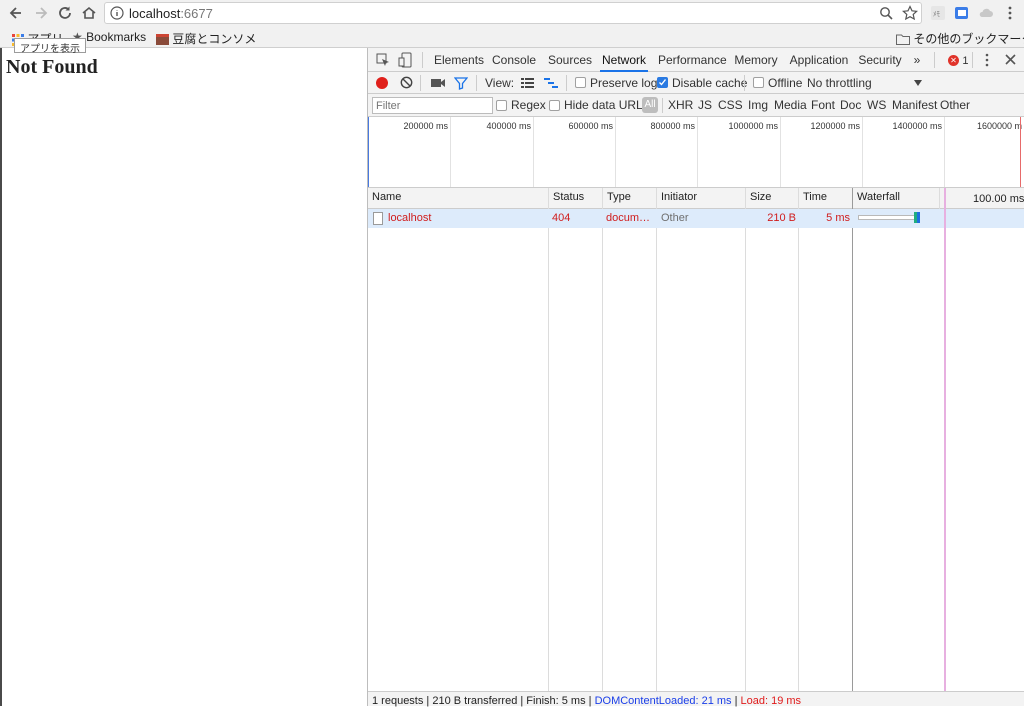 This screenshot has width=1024, height=707. What do you see at coordinates (917, 217) in the screenshot?
I see `waterfall-bar-content` at bounding box center [917, 217].